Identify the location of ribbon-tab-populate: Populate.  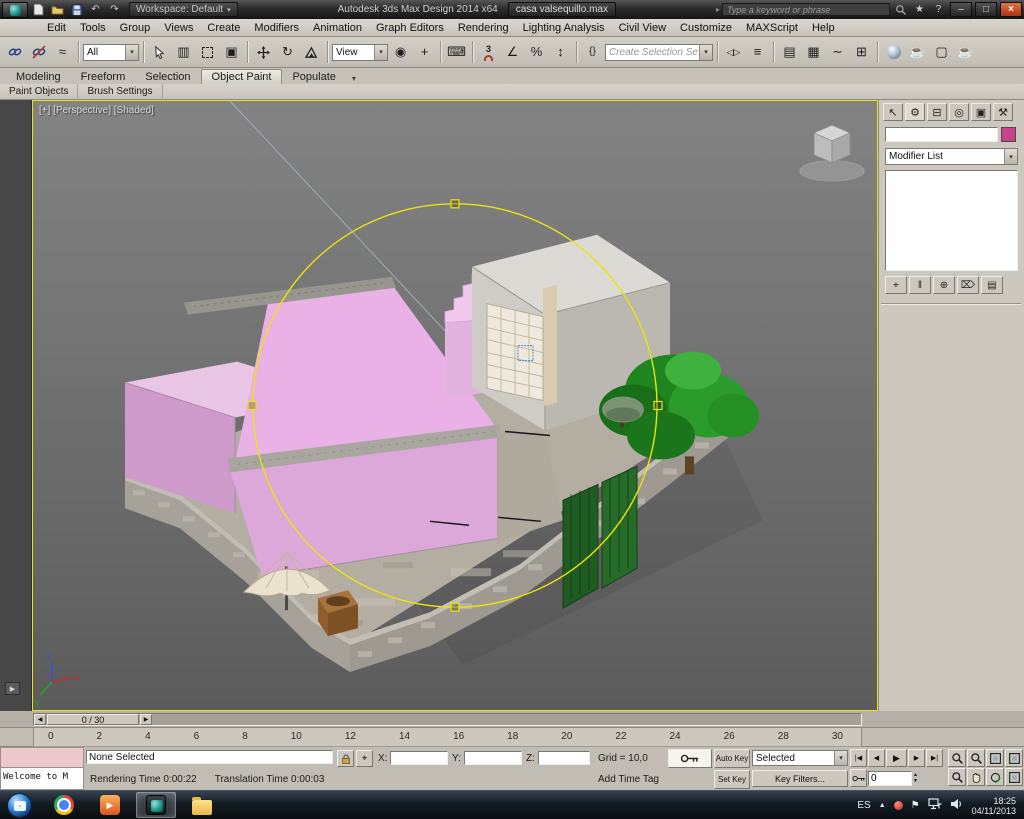
(313, 77).